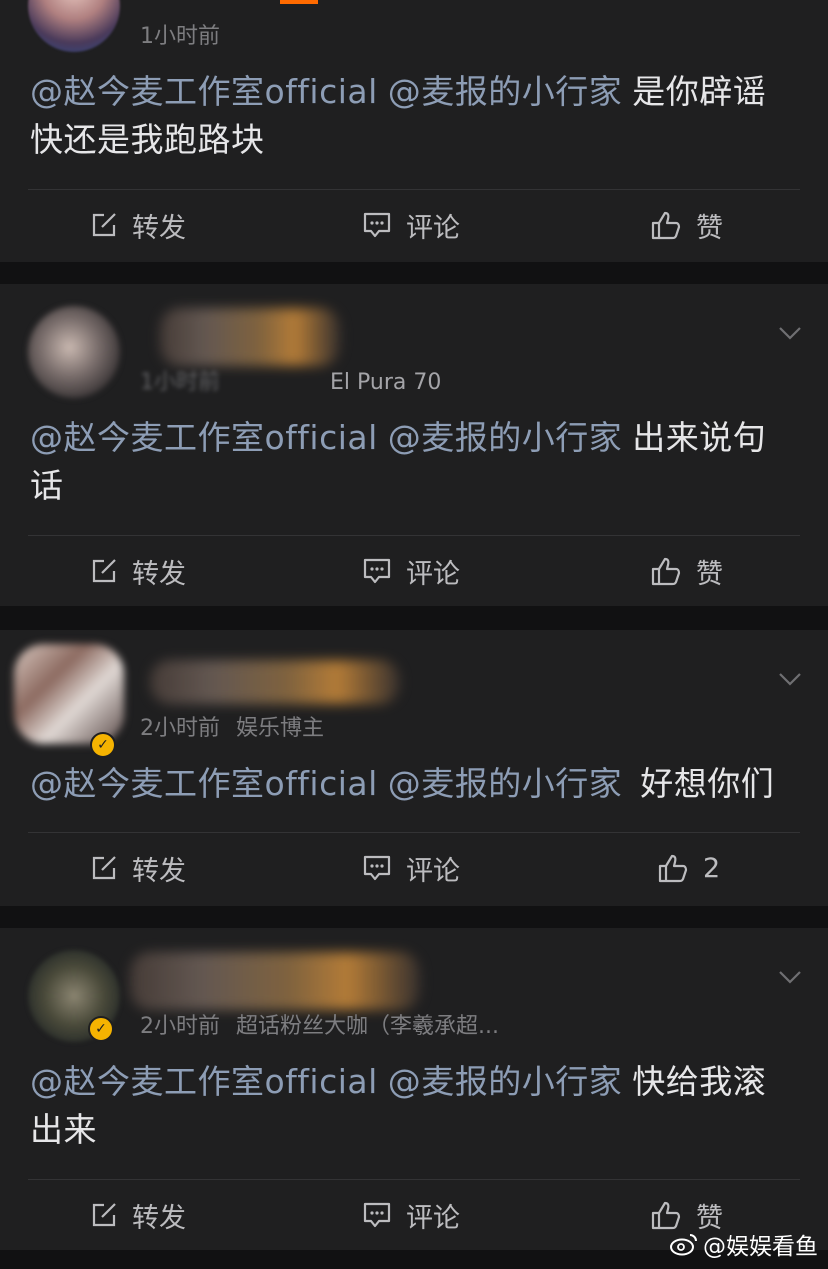 This screenshot has width=828, height=1269. I want to click on comment-body: 好想你们, so click(707, 783).